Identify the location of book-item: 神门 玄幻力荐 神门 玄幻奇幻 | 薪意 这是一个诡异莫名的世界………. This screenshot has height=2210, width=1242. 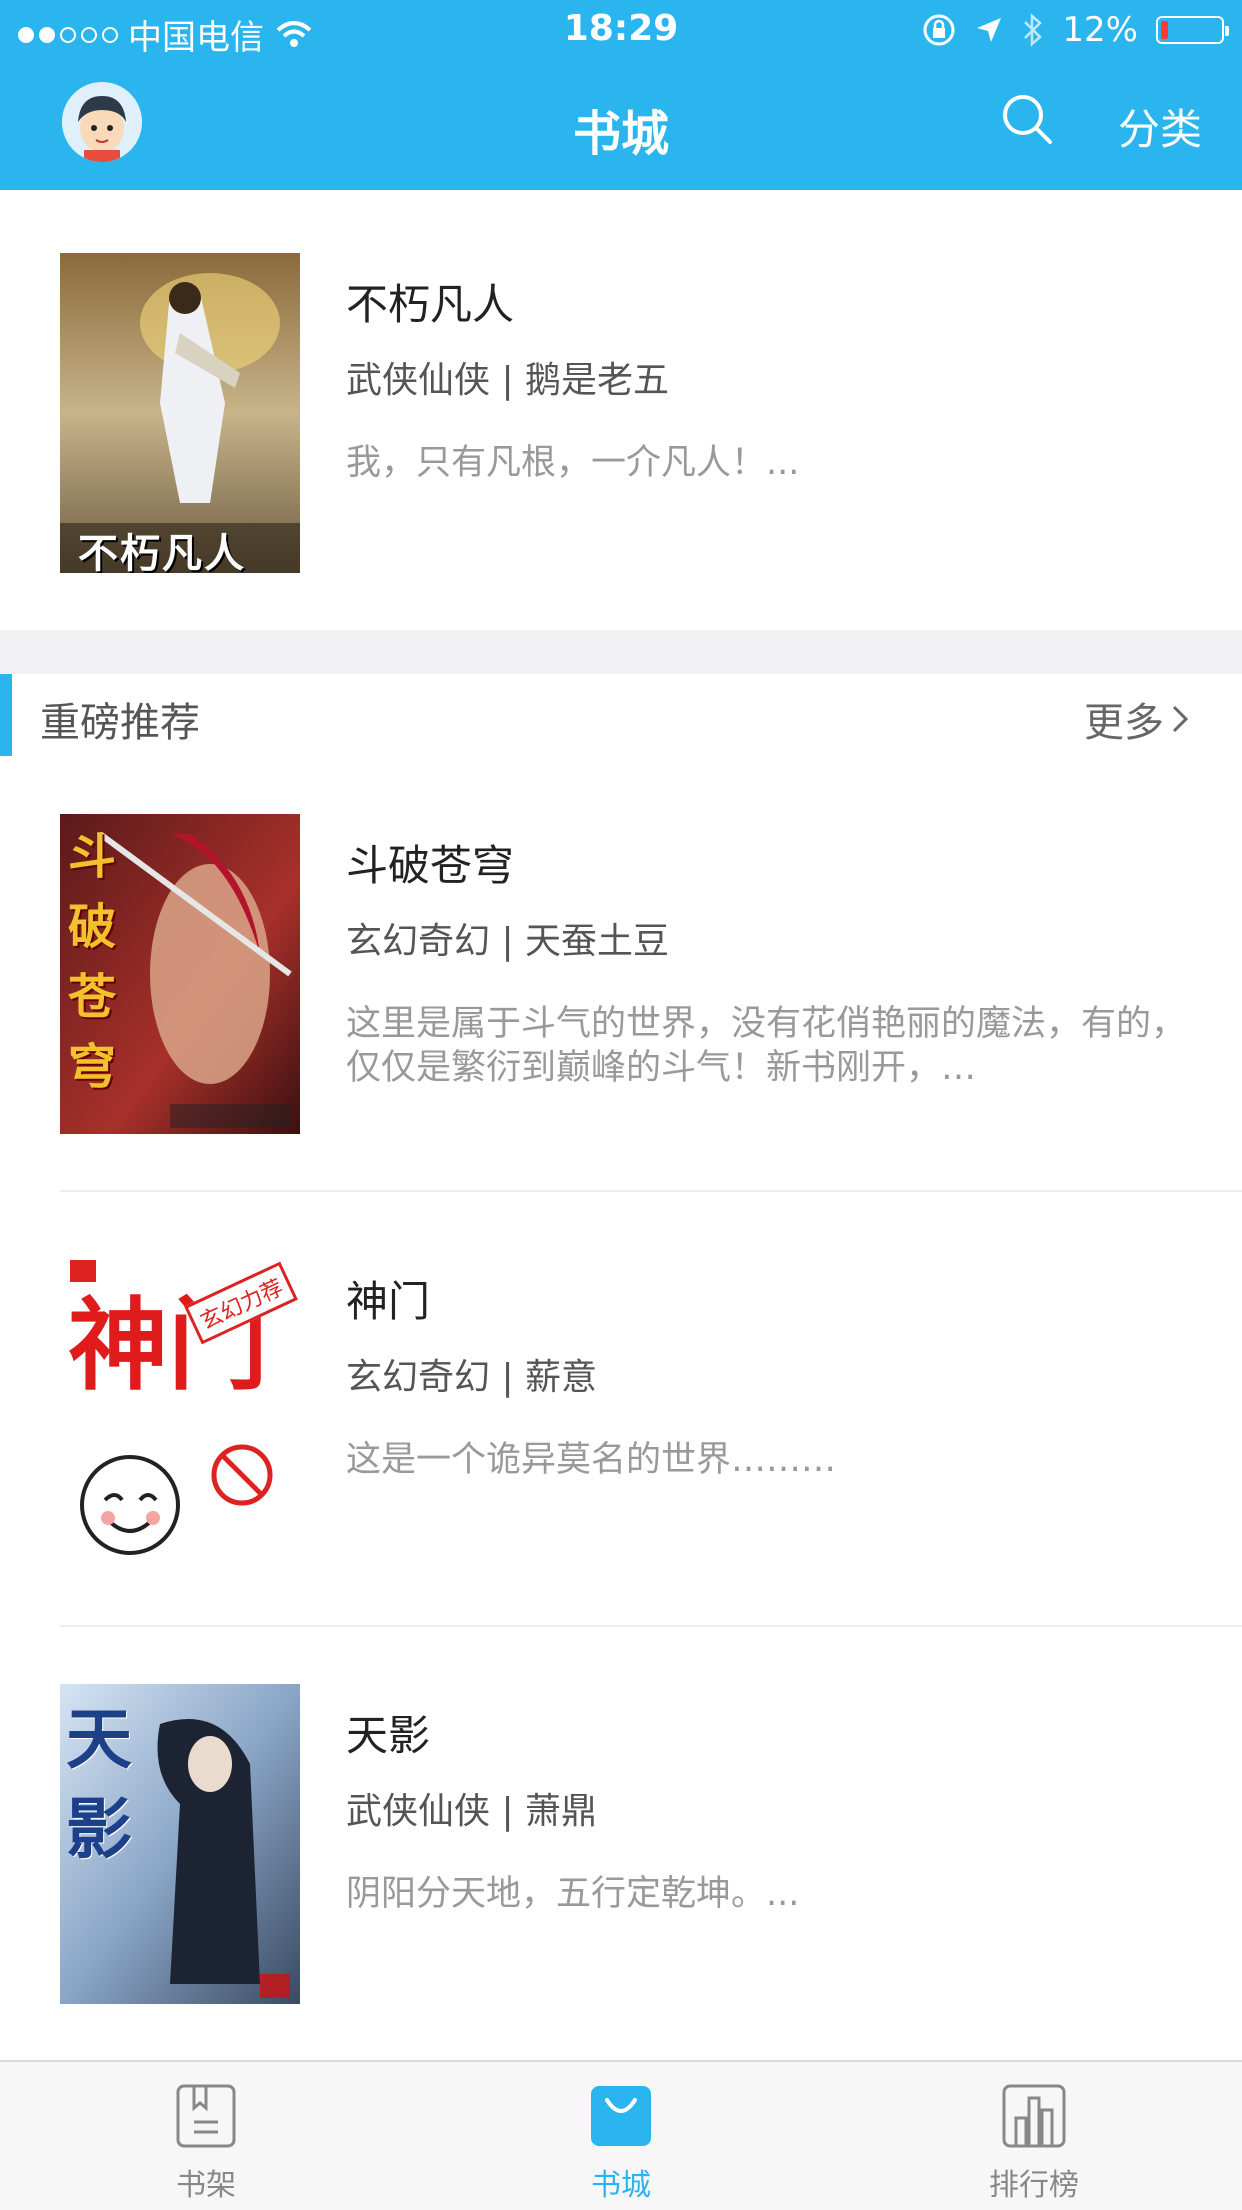
(621, 1410).